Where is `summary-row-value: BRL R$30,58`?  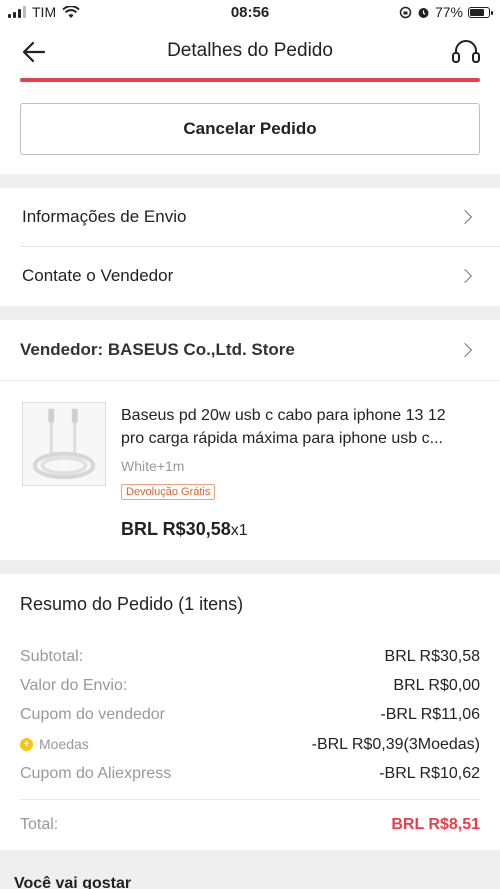
summary-row-value: BRL R$30,58 is located at coordinates (432, 656).